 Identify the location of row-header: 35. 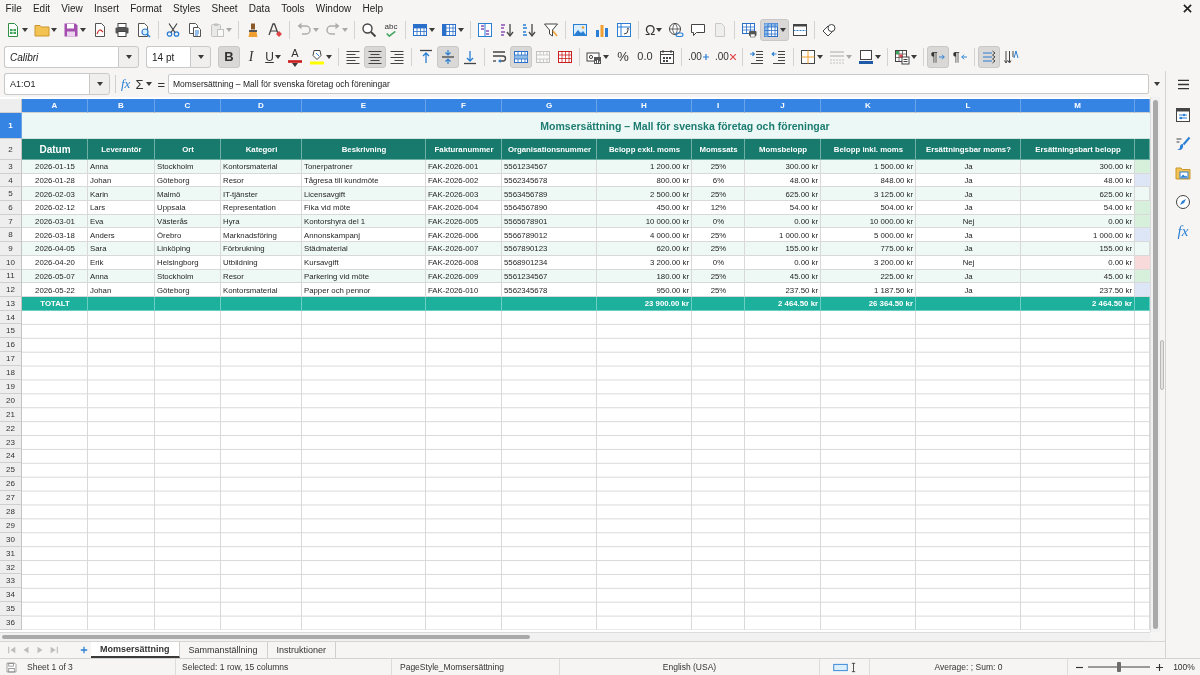
(11, 609).